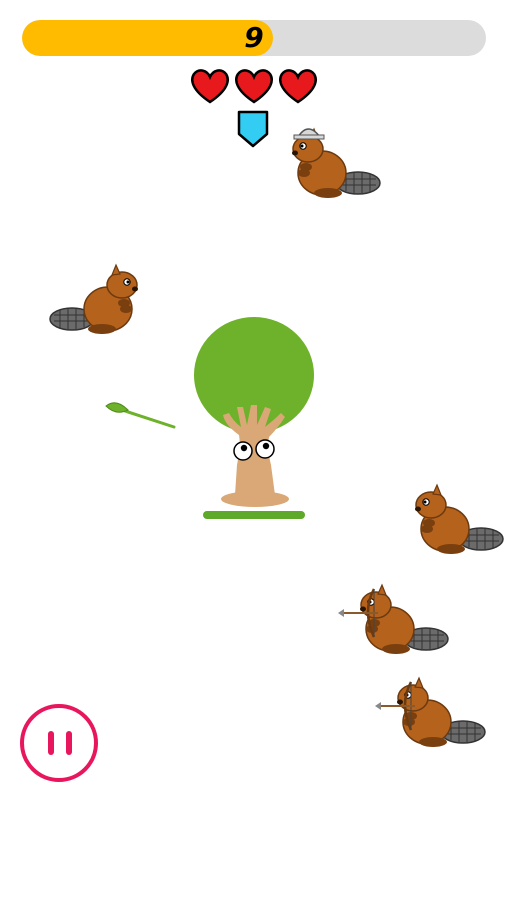 The height and width of the screenshot is (900, 506). I want to click on pause-icon, so click(51, 743).